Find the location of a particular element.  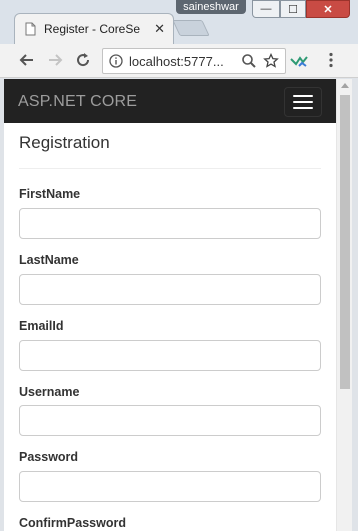

username-label: Username is located at coordinates (49, 392).